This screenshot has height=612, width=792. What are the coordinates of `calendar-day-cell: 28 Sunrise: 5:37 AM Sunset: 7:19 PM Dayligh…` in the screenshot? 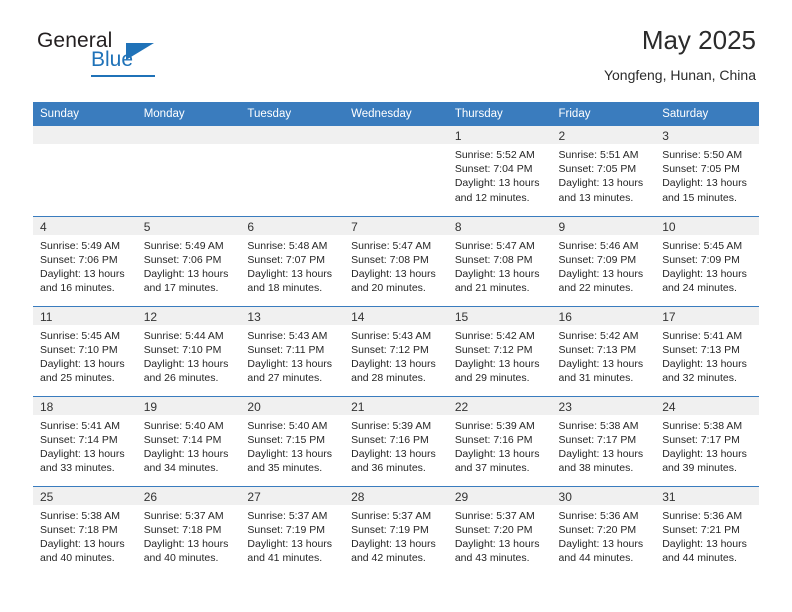 It's located at (396, 530).